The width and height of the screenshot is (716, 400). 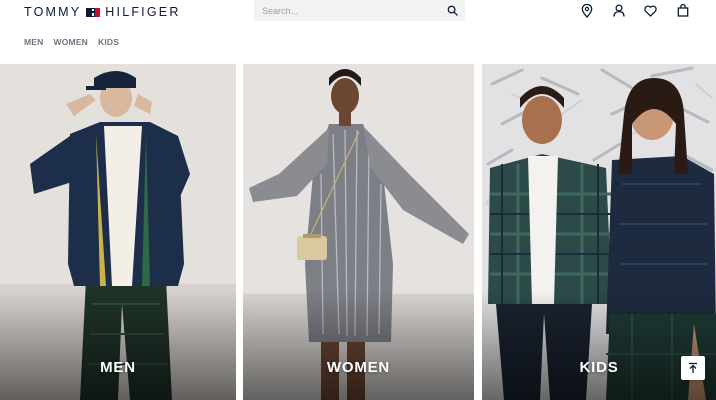 I want to click on flag-logo-icon, so click(x=93, y=12).